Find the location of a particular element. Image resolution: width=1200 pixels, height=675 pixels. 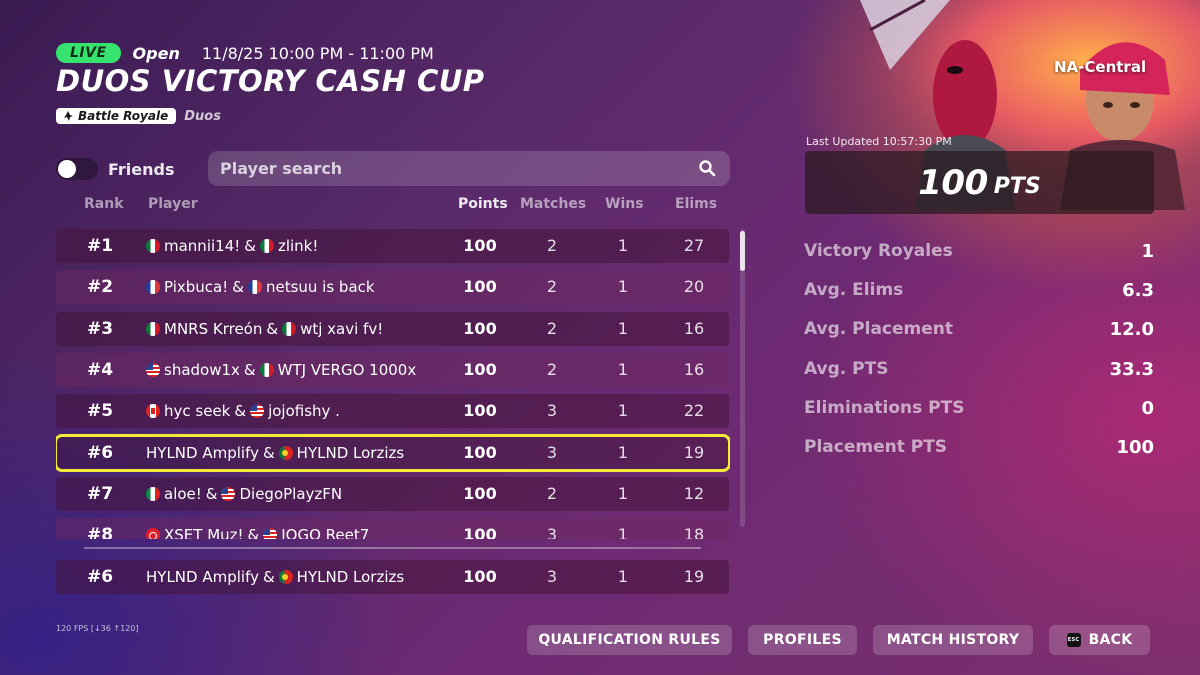

rank-cell: #5 is located at coordinates (100, 411).